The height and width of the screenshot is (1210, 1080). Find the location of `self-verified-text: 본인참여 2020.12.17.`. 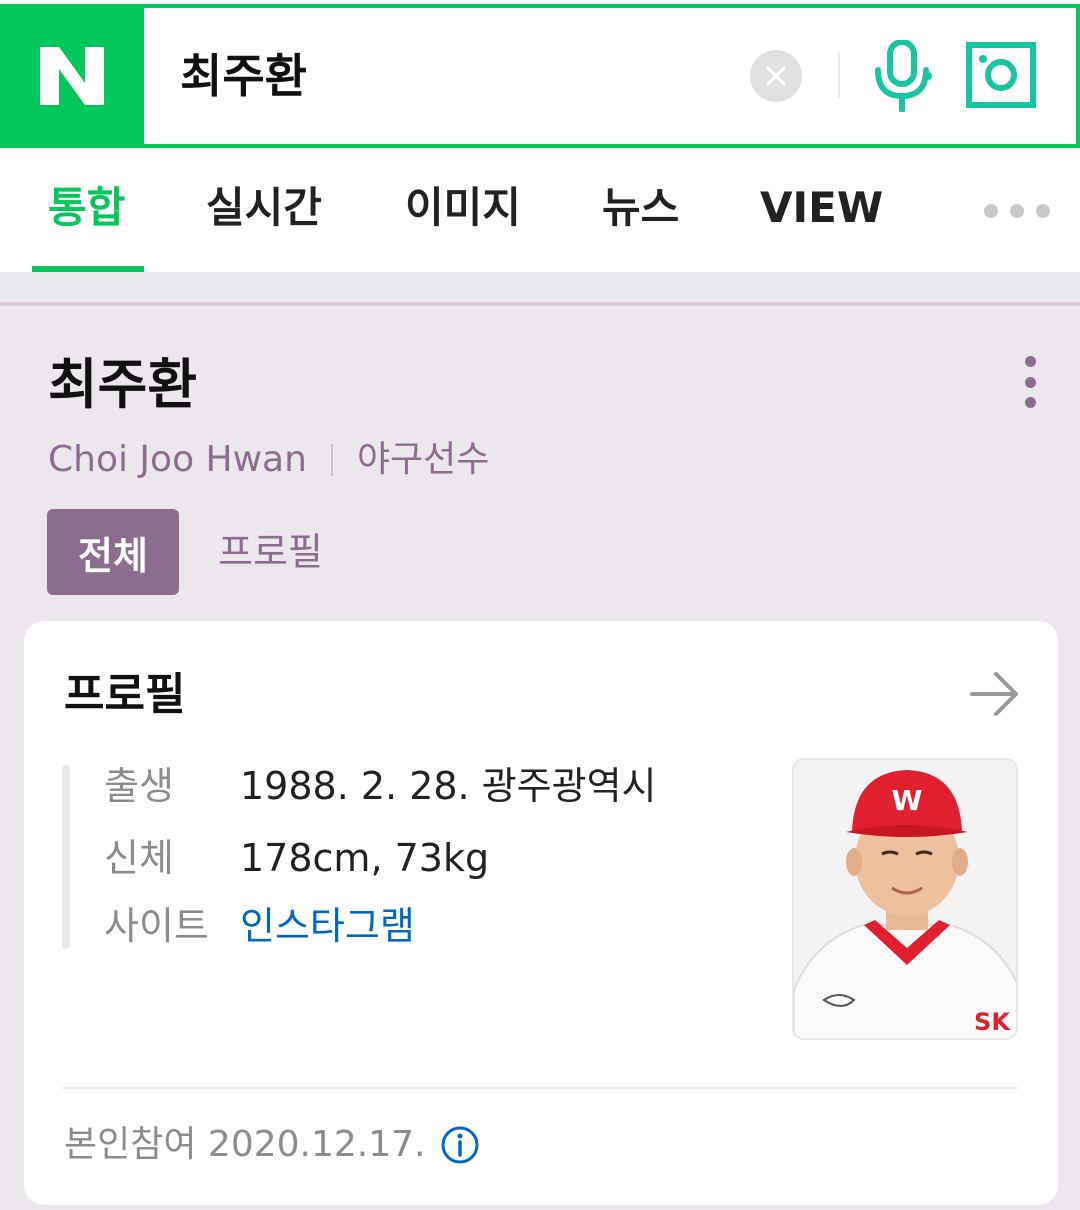

self-verified-text: 본인참여 2020.12.17. is located at coordinates (245, 1144).